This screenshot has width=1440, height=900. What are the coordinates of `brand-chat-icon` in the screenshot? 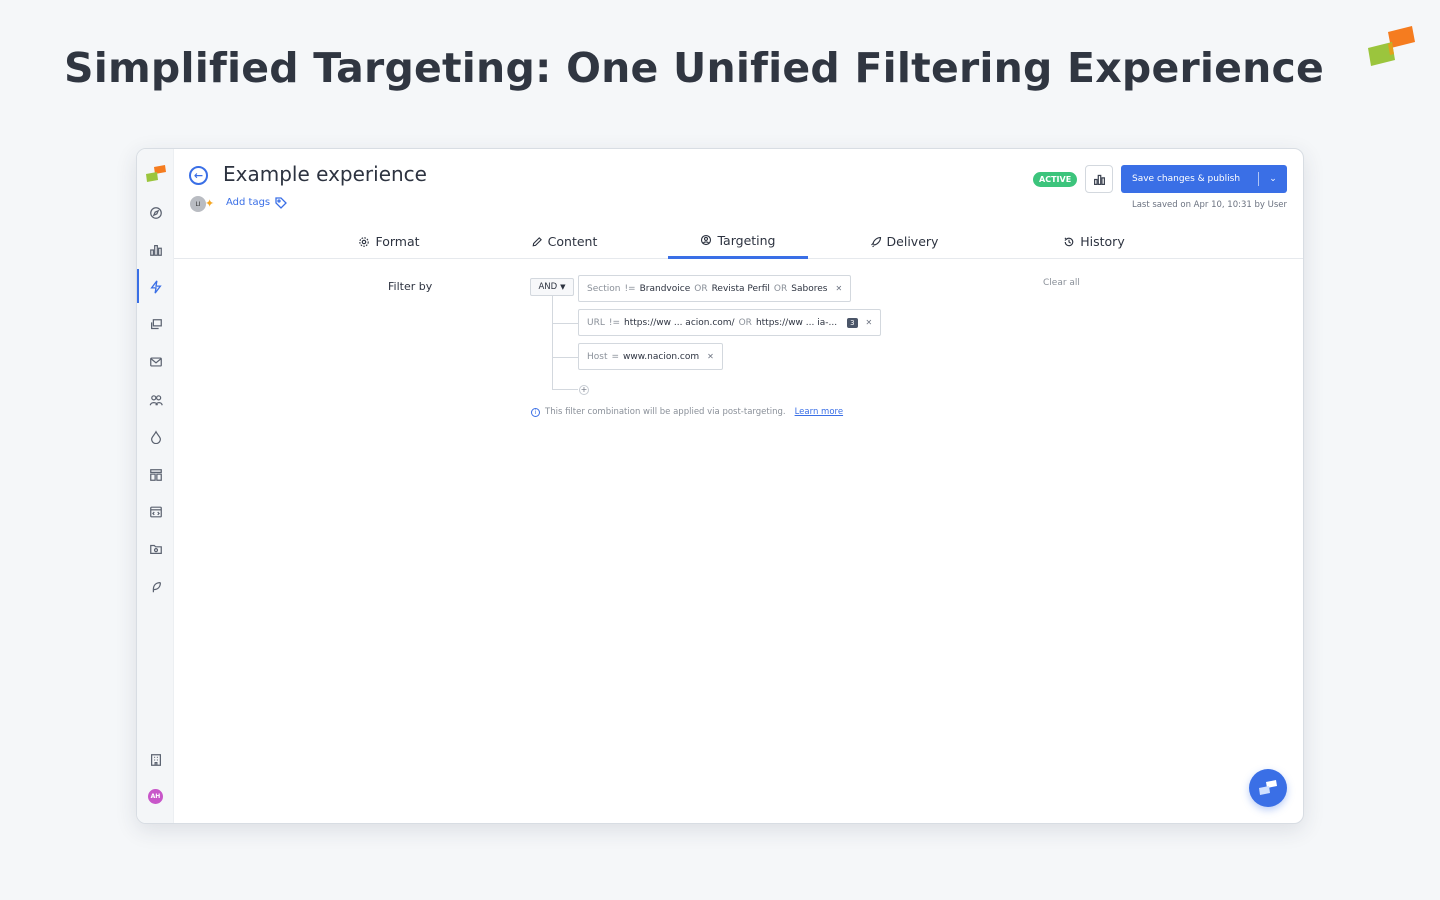 It's located at (1268, 787).